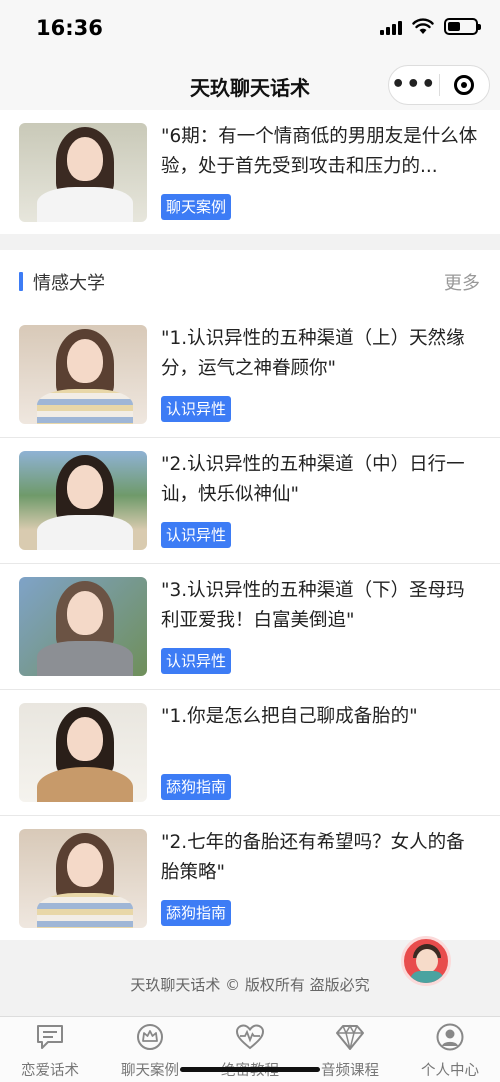 This screenshot has height=1082, width=500. I want to click on customer-service-button, so click(426, 961).